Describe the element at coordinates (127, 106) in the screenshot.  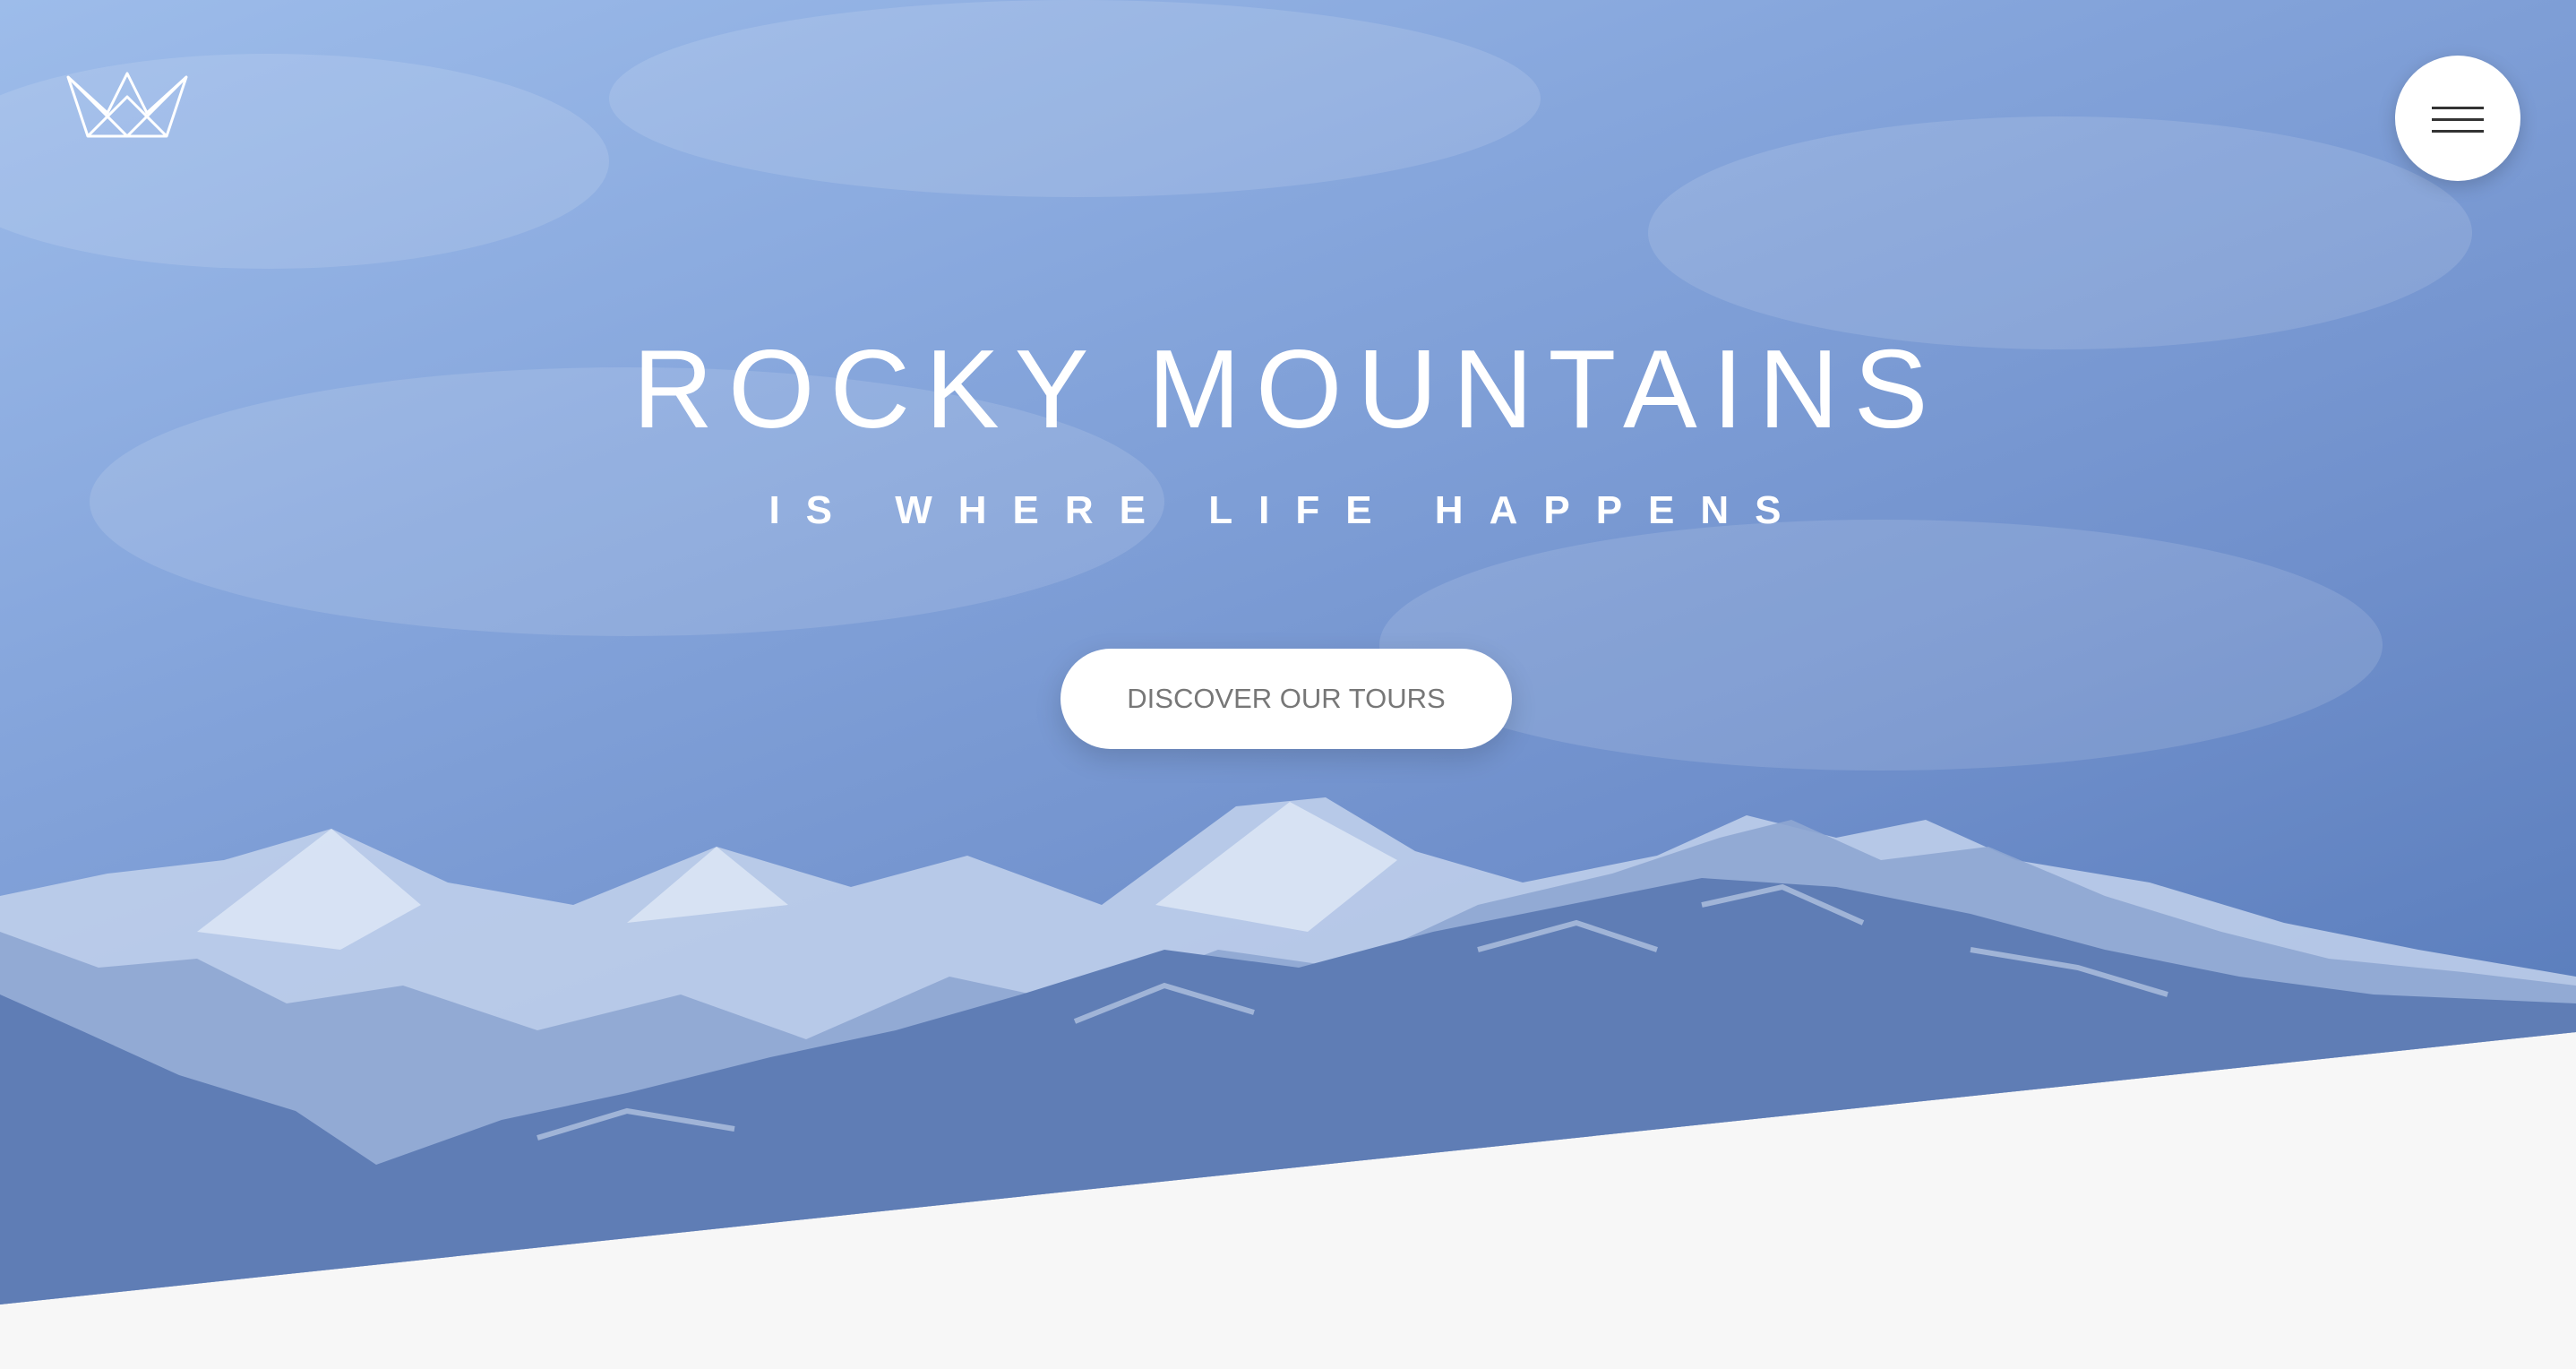
I see `crown-icon` at that location.